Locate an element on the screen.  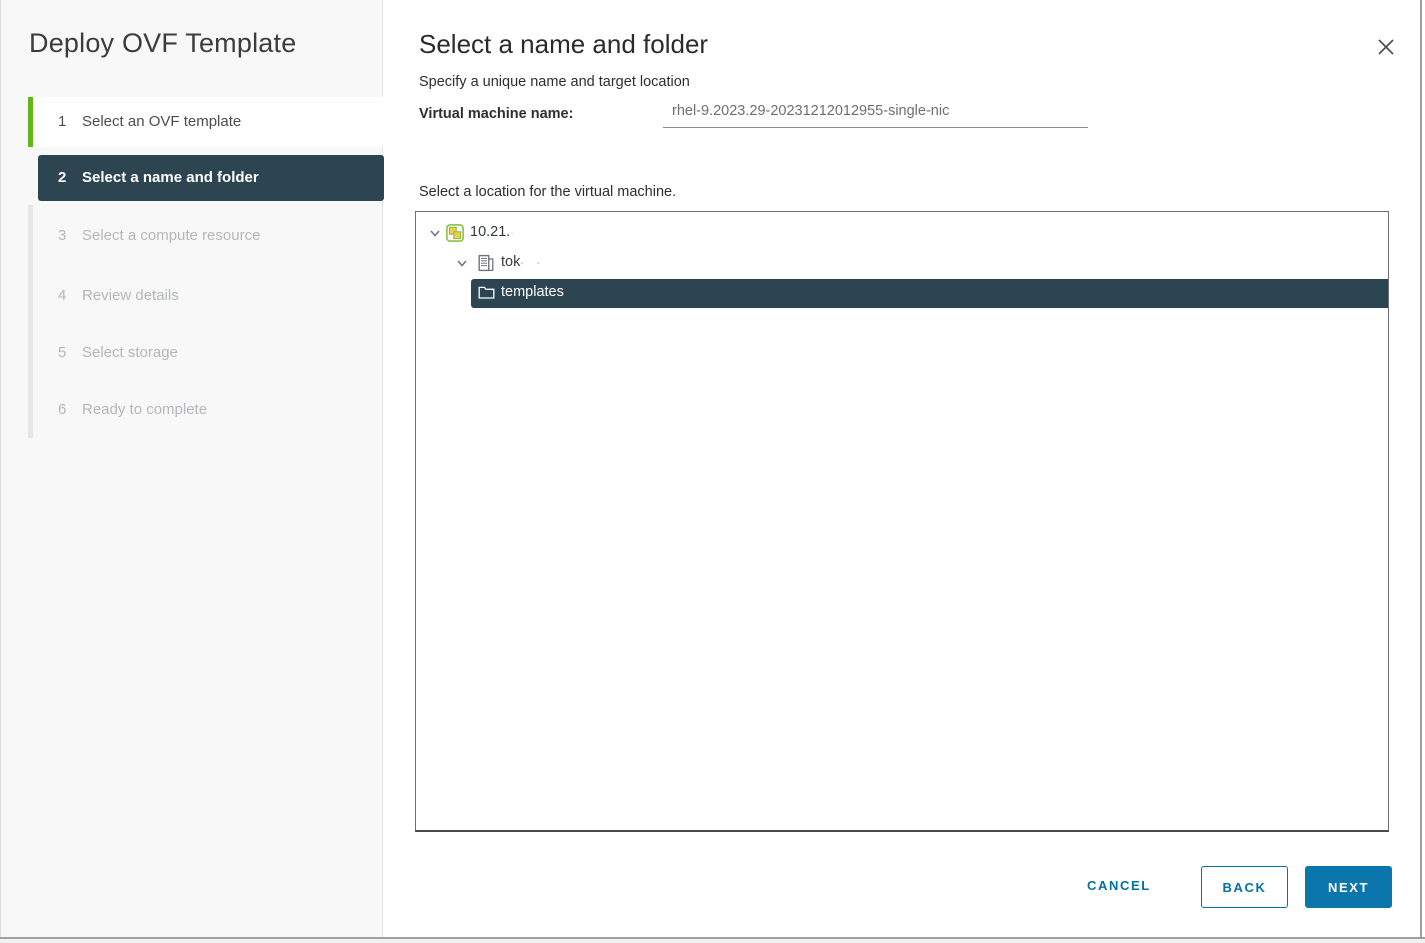
tree-node-label: 10.21.· is located at coordinates (494, 232).